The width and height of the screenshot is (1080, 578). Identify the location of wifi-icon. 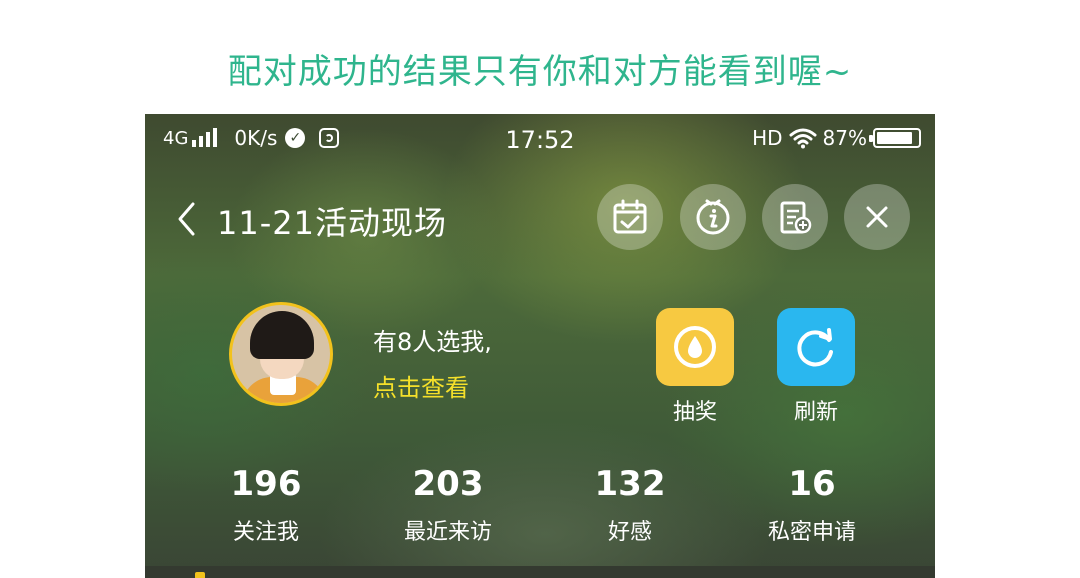
(803, 138).